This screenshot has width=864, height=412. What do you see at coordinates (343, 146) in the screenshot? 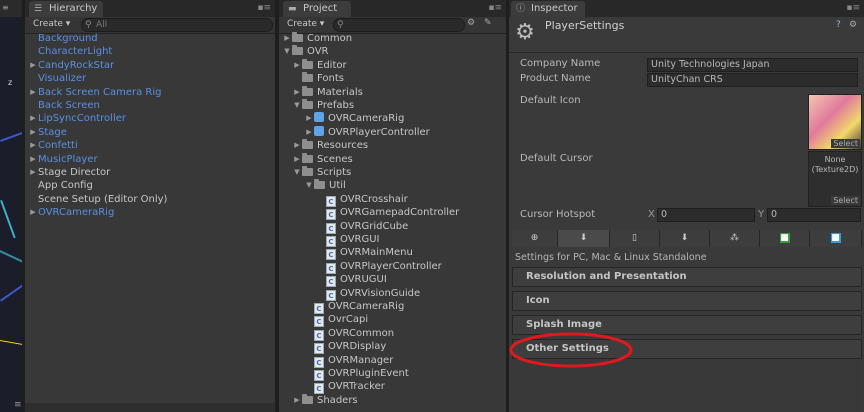
I see `project-item-label: Resources` at bounding box center [343, 146].